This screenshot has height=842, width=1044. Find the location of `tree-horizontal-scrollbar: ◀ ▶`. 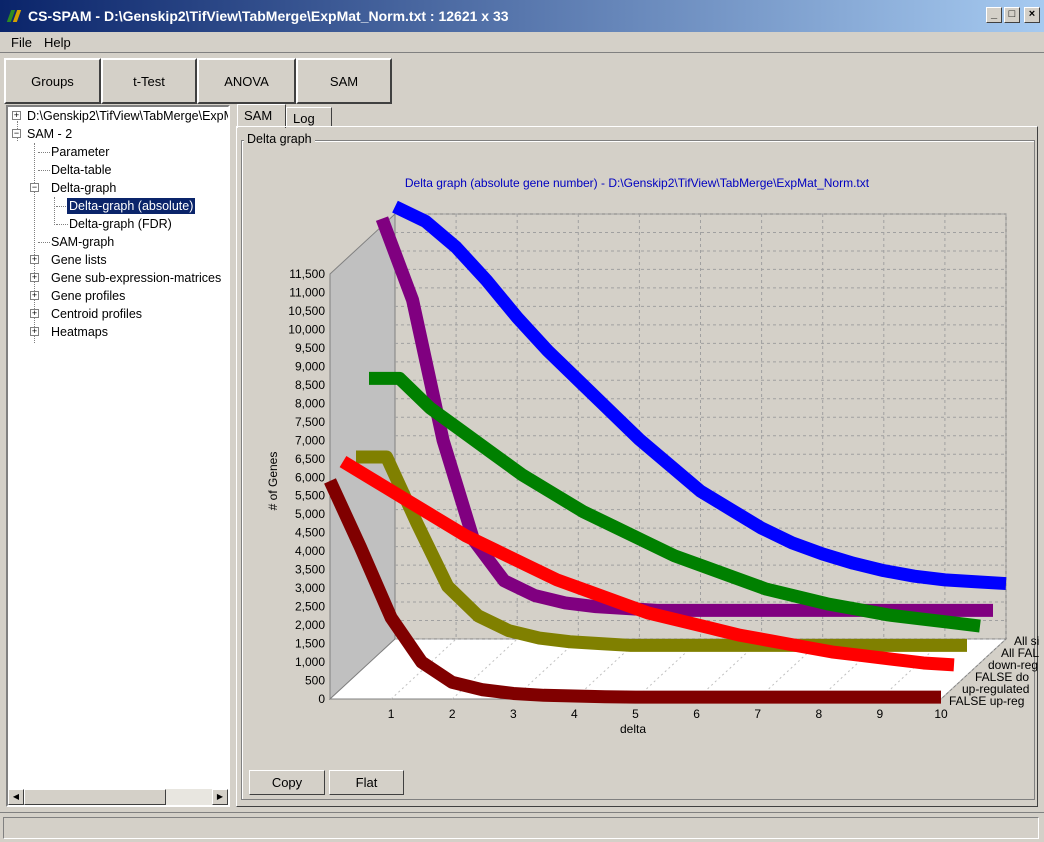

tree-horizontal-scrollbar: ◀ ▶ is located at coordinates (118, 797).